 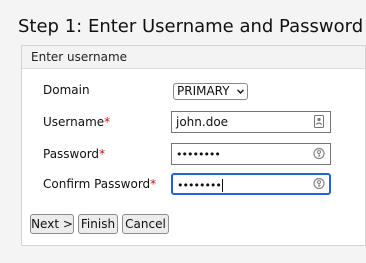 What do you see at coordinates (193, 57) in the screenshot?
I see `panel-header: Enter username` at bounding box center [193, 57].